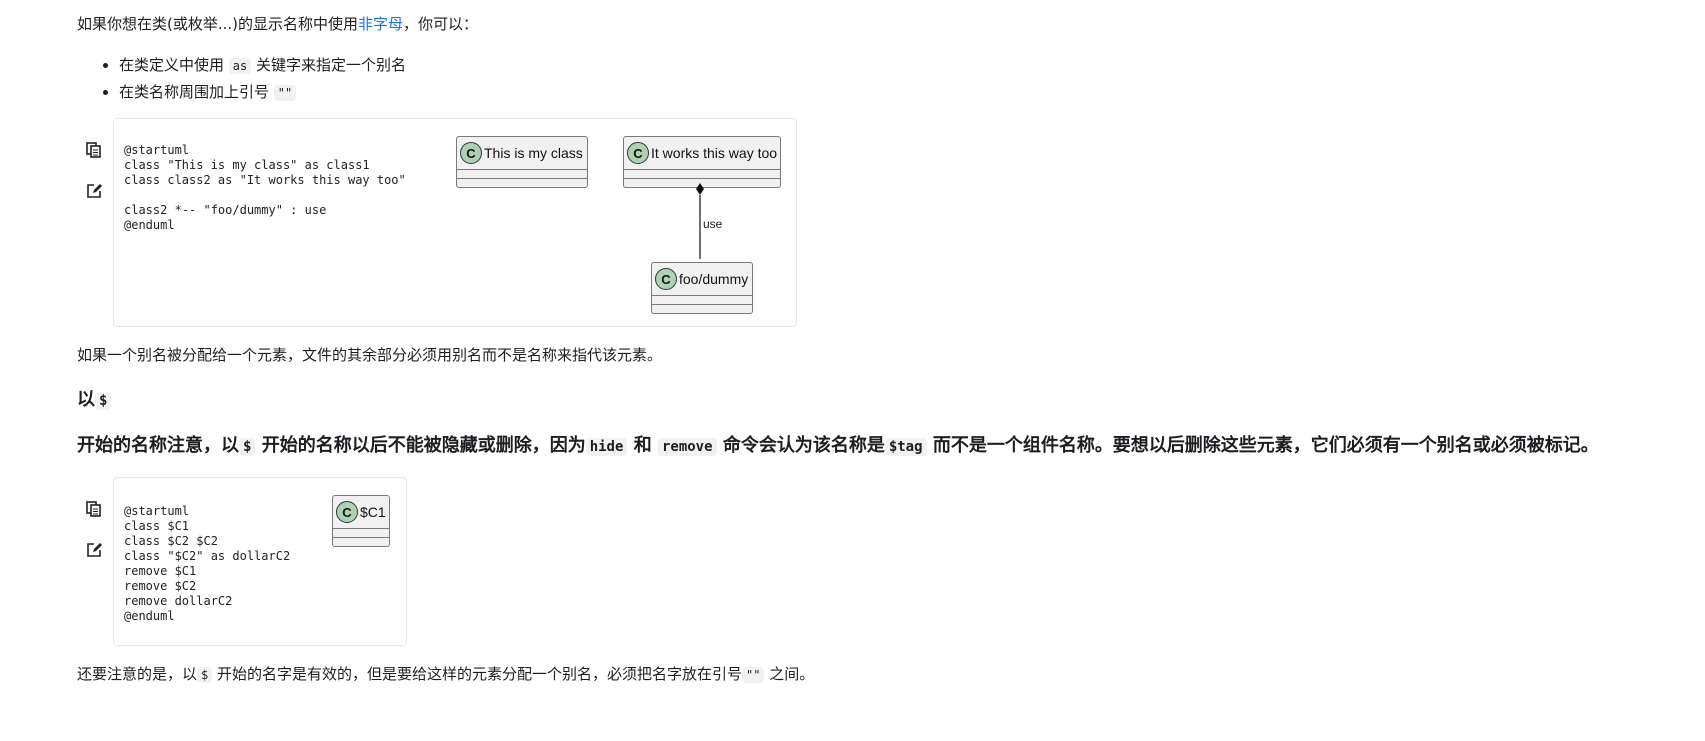 The width and height of the screenshot is (1705, 741). I want to click on list-item-text: 在类定义中使用, so click(172, 65).